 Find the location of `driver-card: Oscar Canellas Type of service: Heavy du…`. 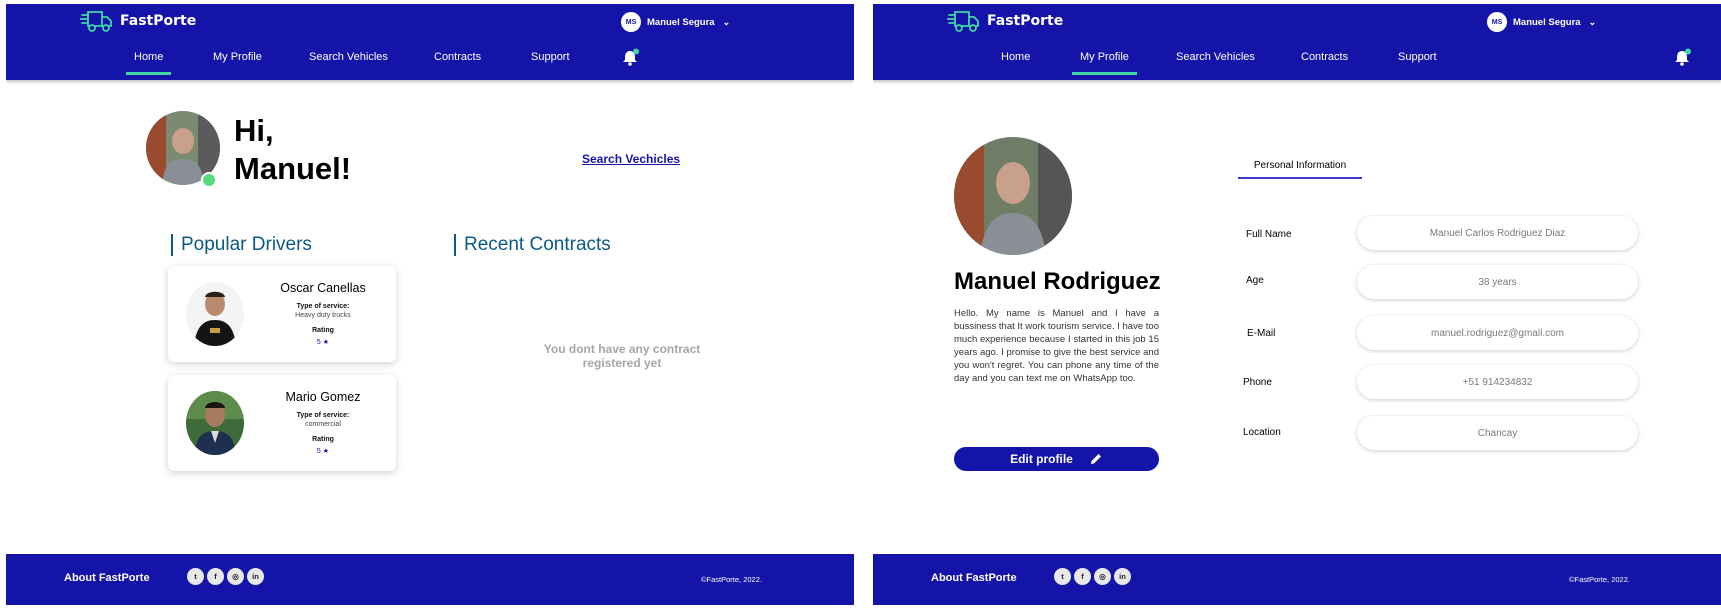

driver-card: Oscar Canellas Type of service: Heavy du… is located at coordinates (282, 314).